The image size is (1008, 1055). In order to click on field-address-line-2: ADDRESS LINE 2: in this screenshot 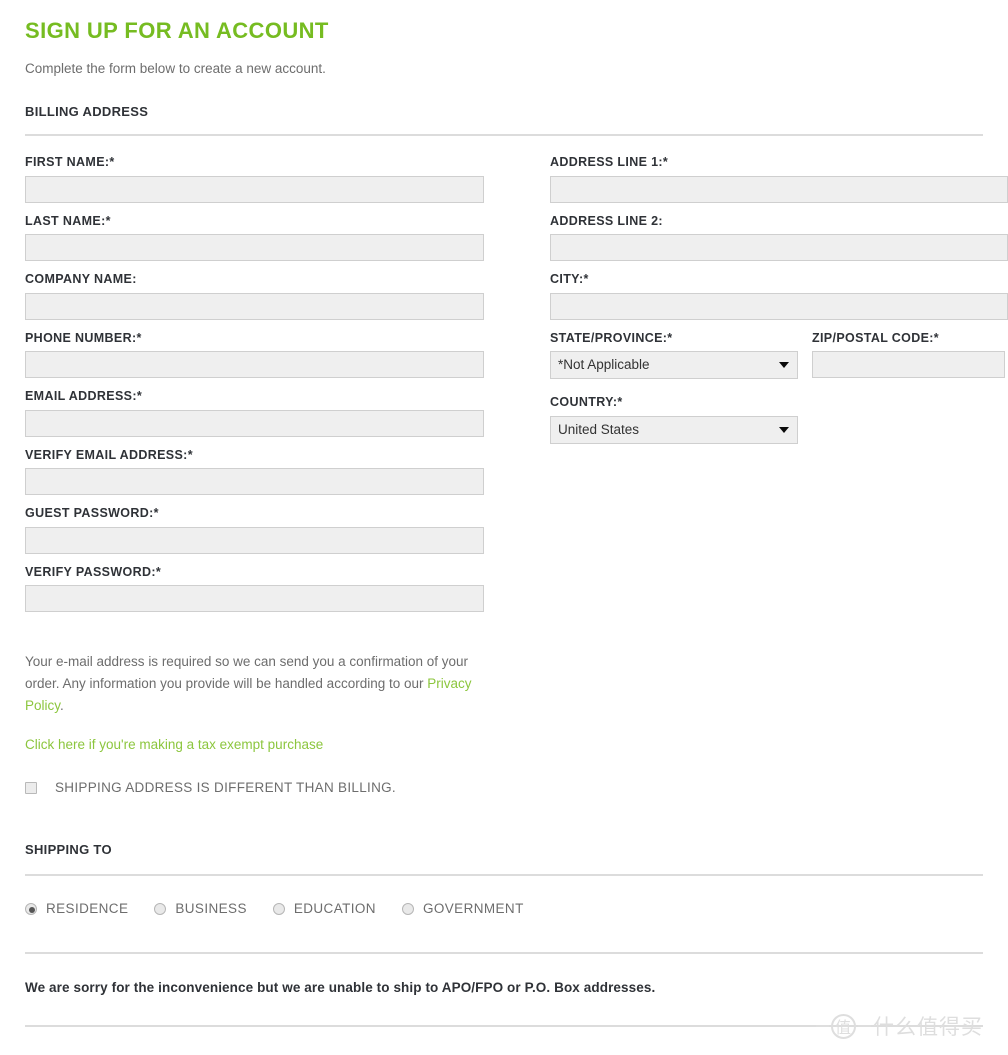, I will do `click(779, 232)`.